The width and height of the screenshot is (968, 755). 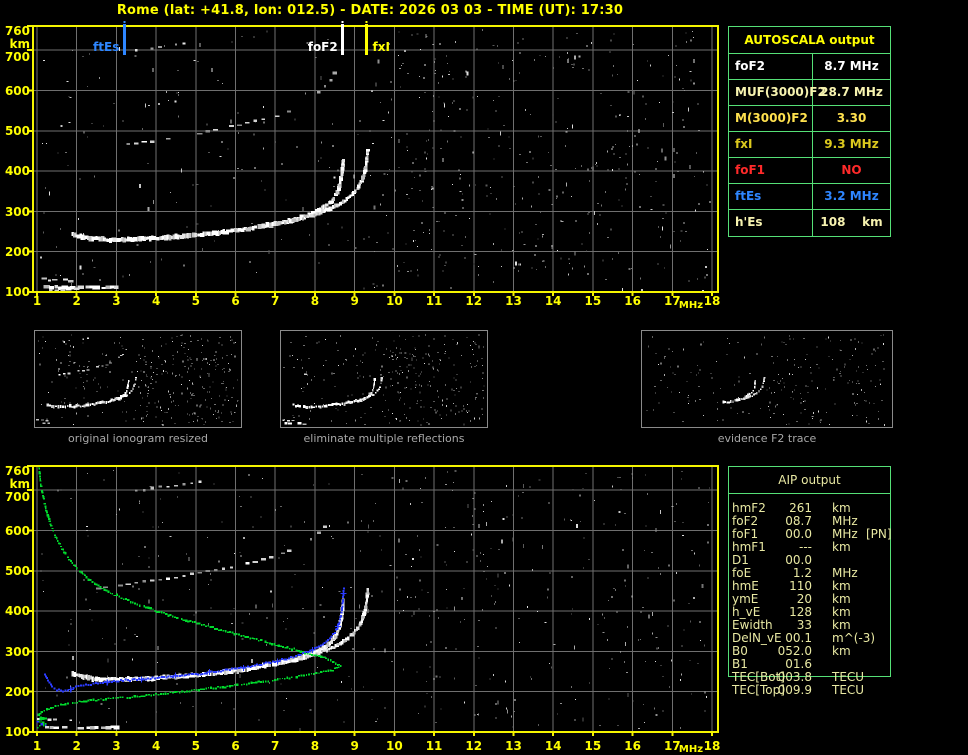 What do you see at coordinates (315, 746) in the screenshot?
I see `svg-text: 8` at bounding box center [315, 746].